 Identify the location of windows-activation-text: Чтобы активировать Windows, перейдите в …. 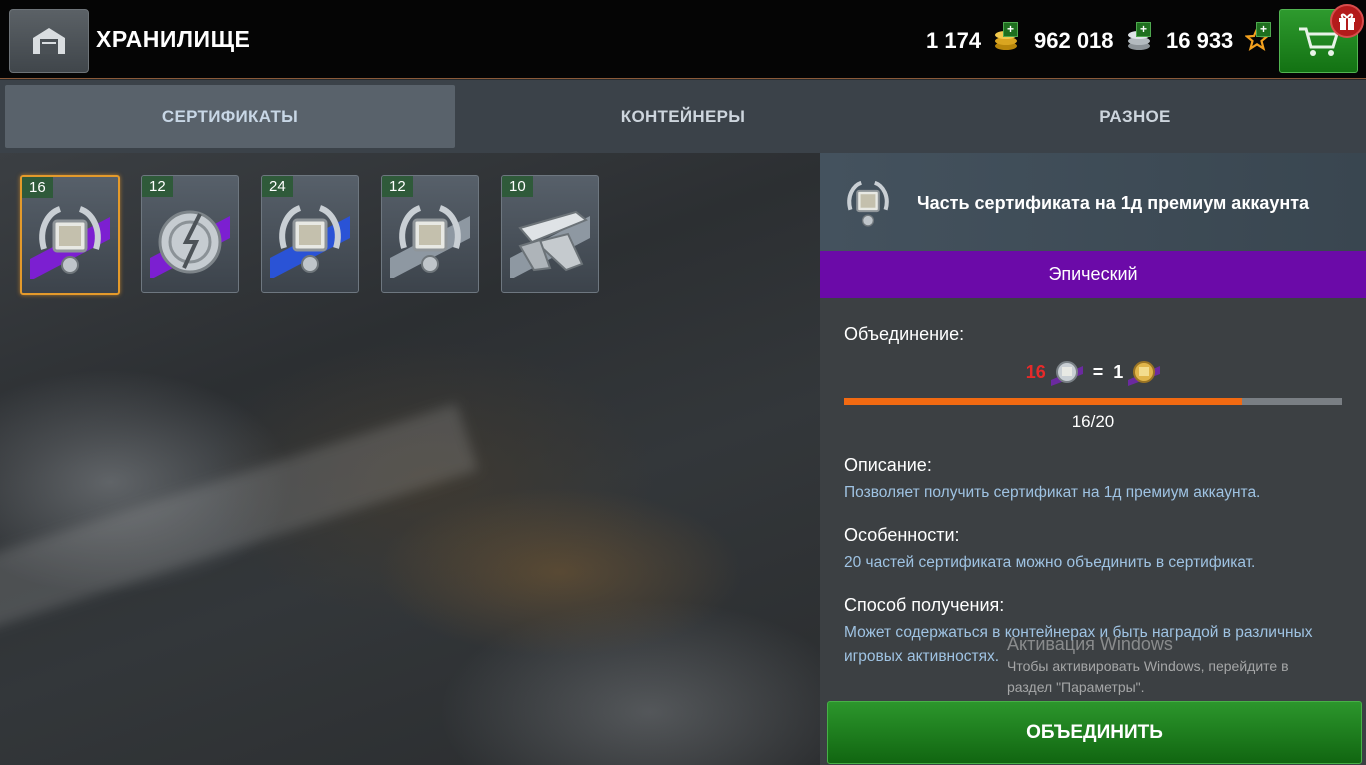
(1148, 676).